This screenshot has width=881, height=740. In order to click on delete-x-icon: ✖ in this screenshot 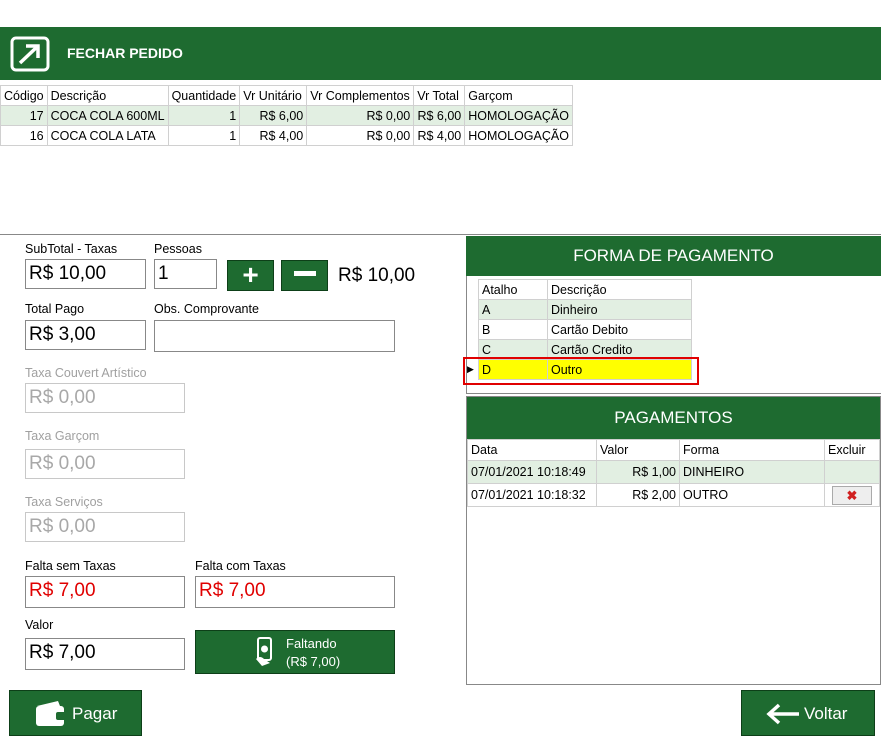, I will do `click(852, 495)`.